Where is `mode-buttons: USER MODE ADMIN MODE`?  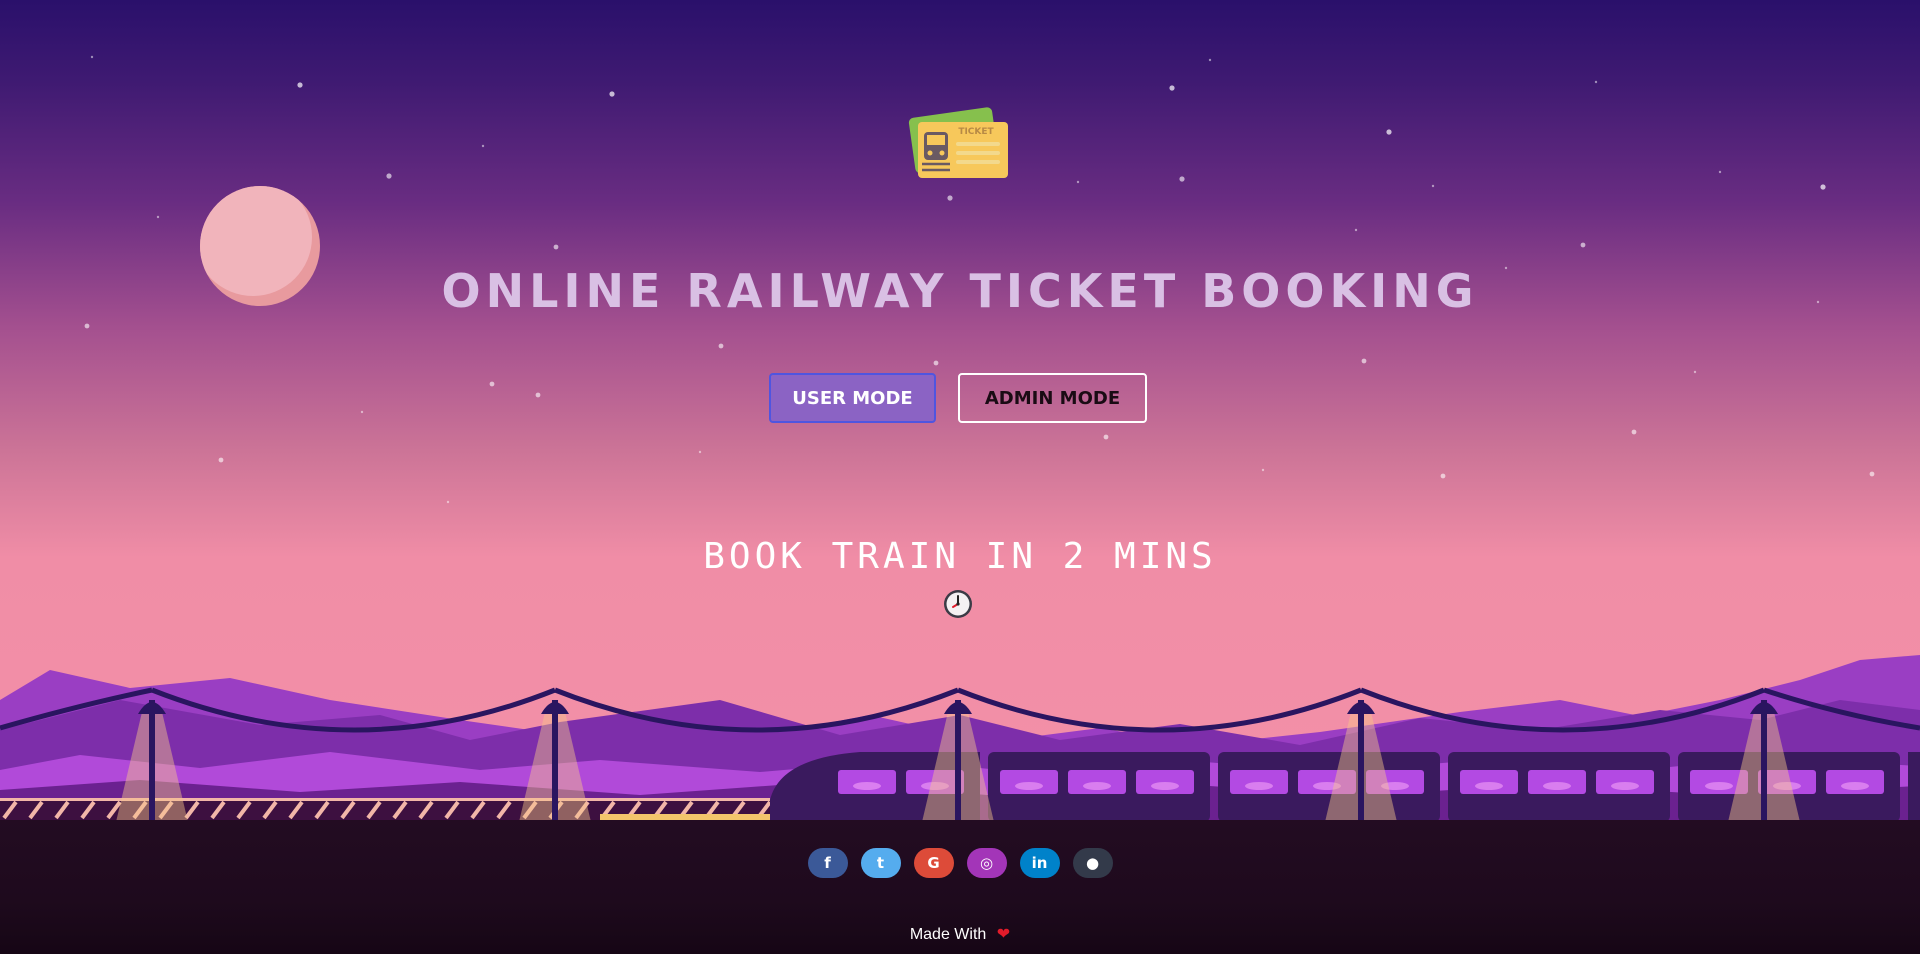
mode-buttons: USER MODE ADMIN MODE is located at coordinates (960, 398).